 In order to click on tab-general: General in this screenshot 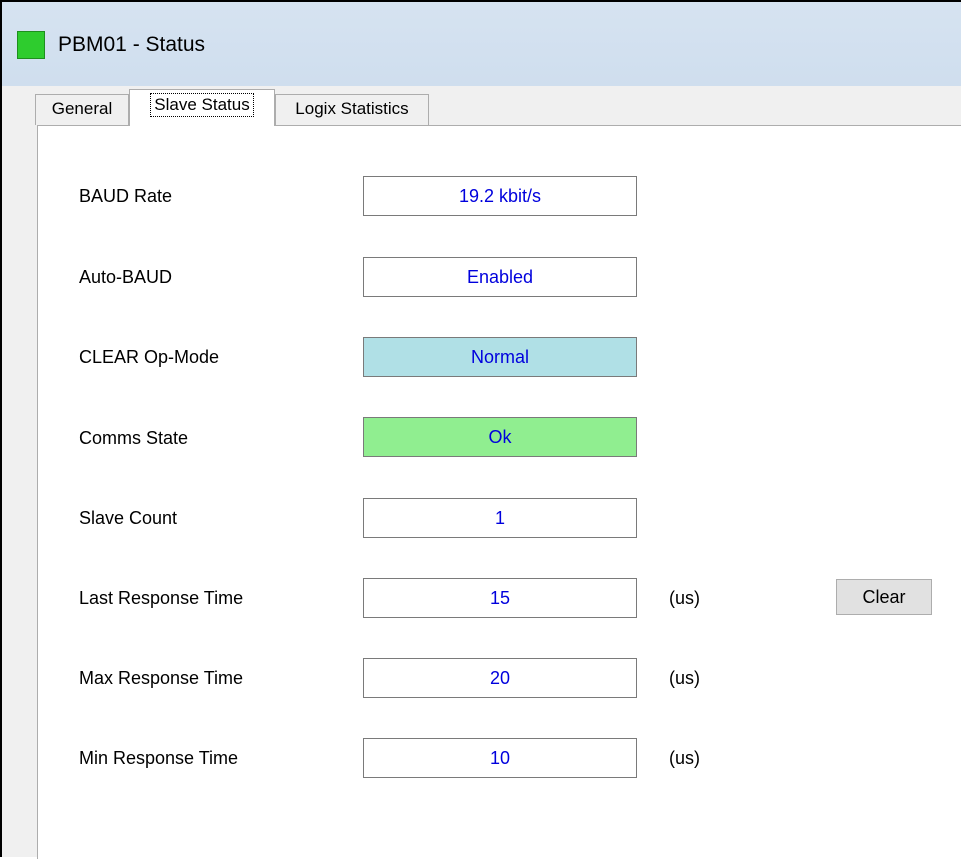, I will do `click(82, 109)`.